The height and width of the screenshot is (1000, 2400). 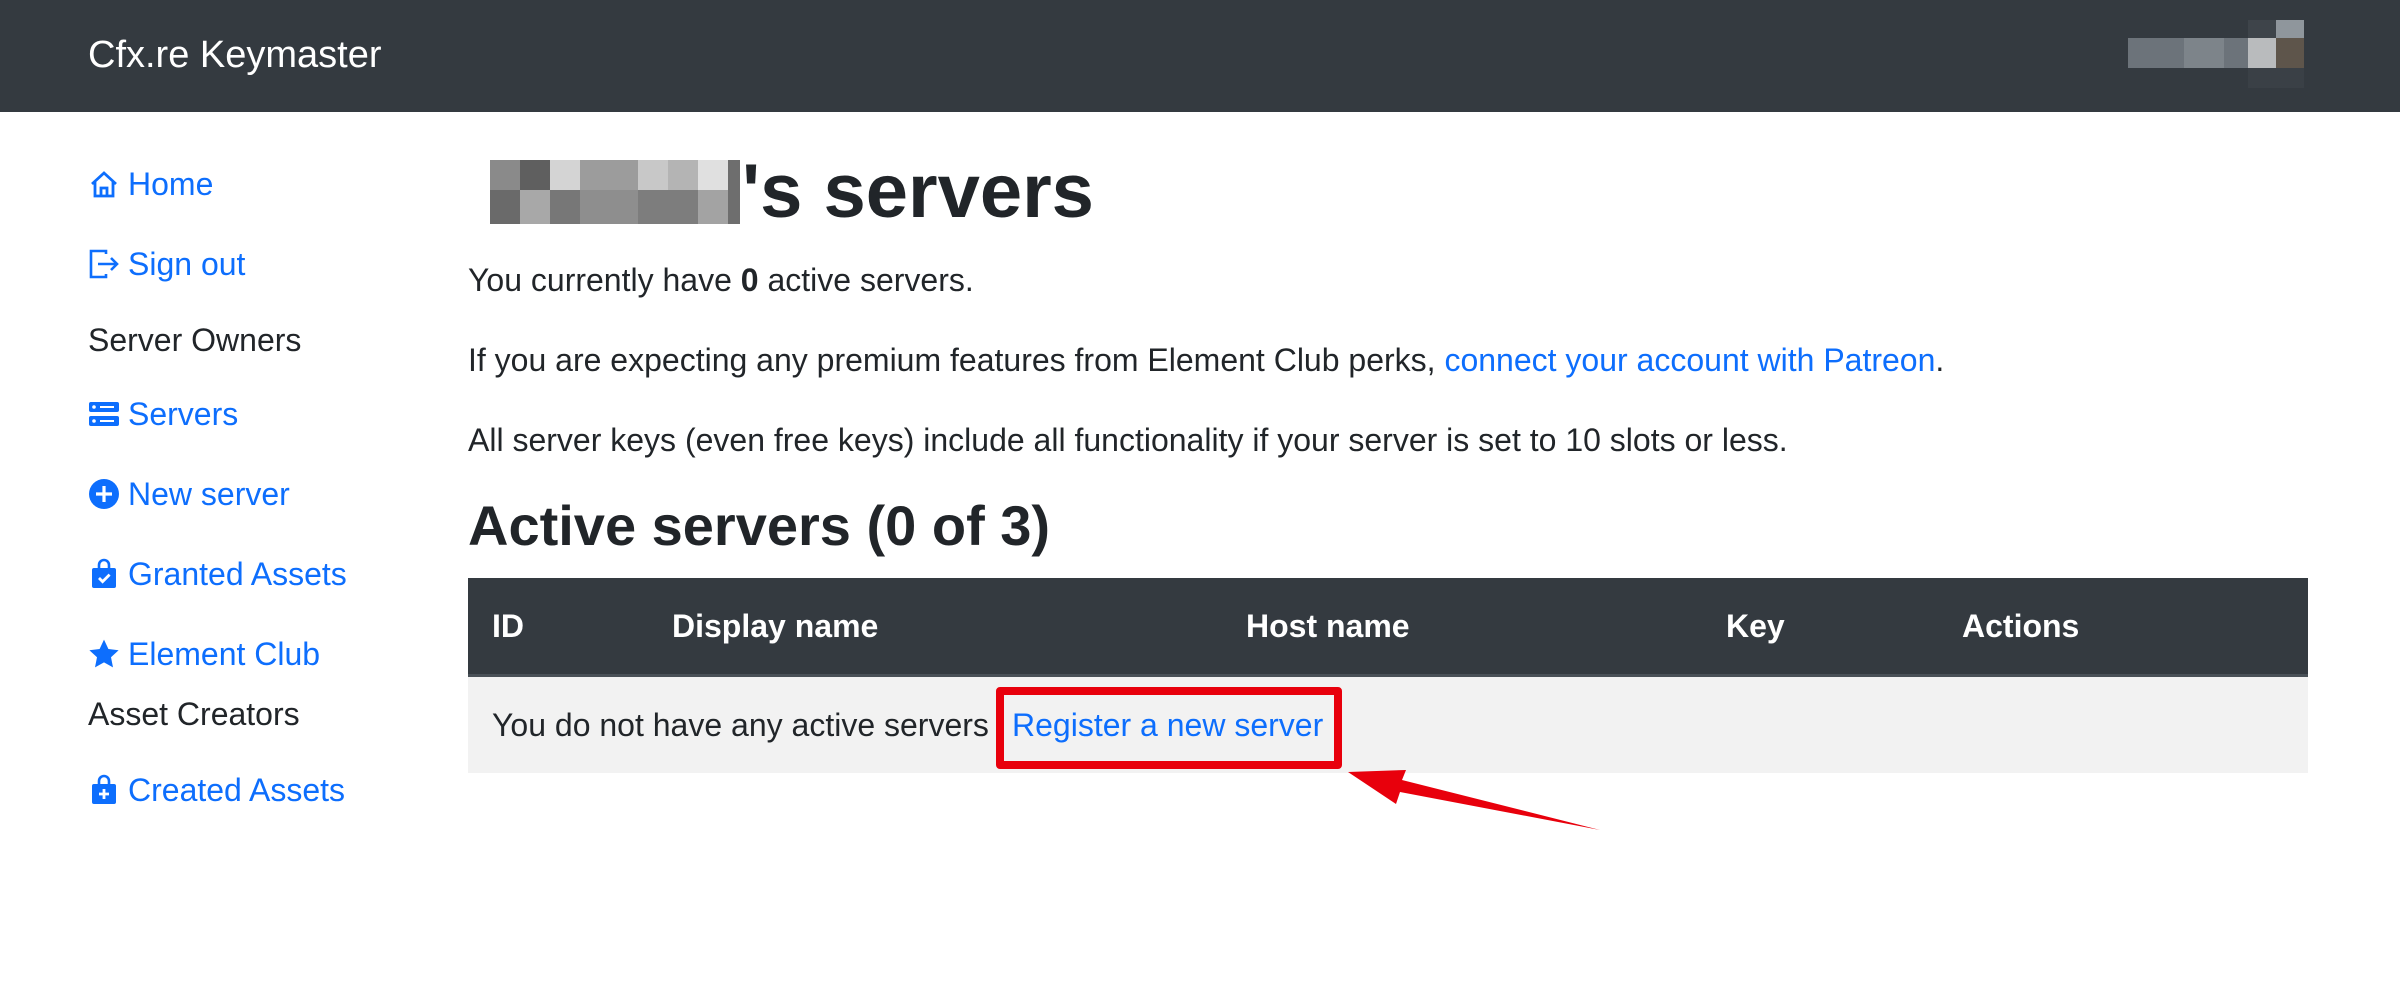 What do you see at coordinates (1328, 626) in the screenshot?
I see `column-header-host-name: Host name` at bounding box center [1328, 626].